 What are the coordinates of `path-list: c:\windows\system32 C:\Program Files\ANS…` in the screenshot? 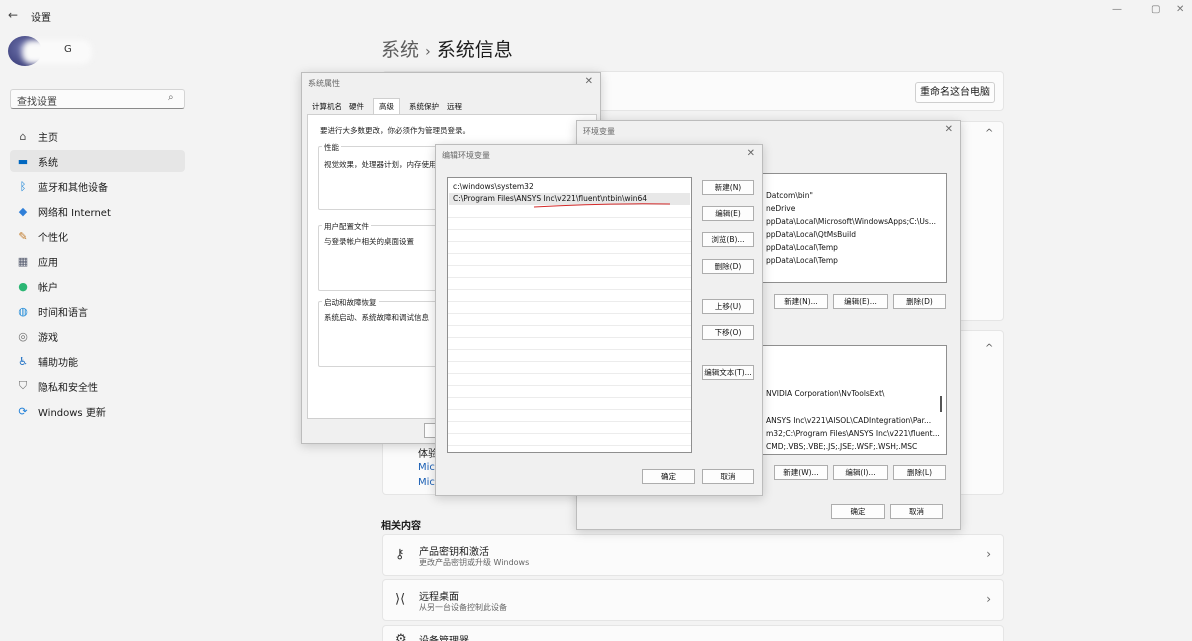 It's located at (569, 315).